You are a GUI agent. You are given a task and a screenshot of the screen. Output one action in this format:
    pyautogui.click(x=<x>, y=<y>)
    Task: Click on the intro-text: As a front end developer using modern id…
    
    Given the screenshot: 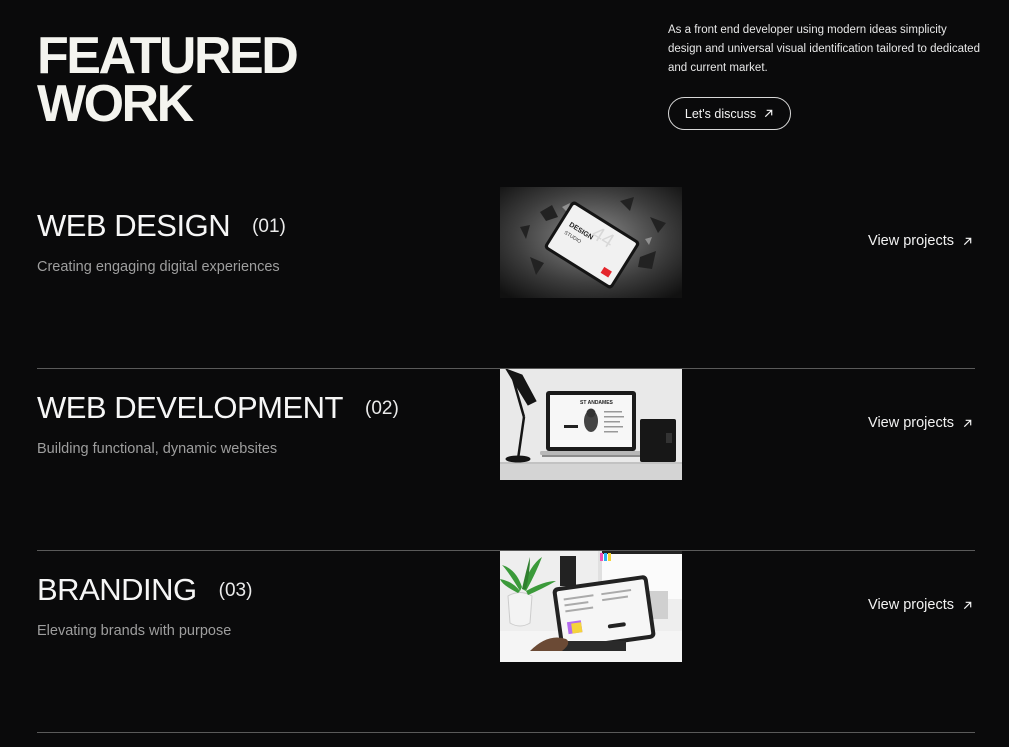 What is the action you would take?
    pyautogui.click(x=824, y=49)
    